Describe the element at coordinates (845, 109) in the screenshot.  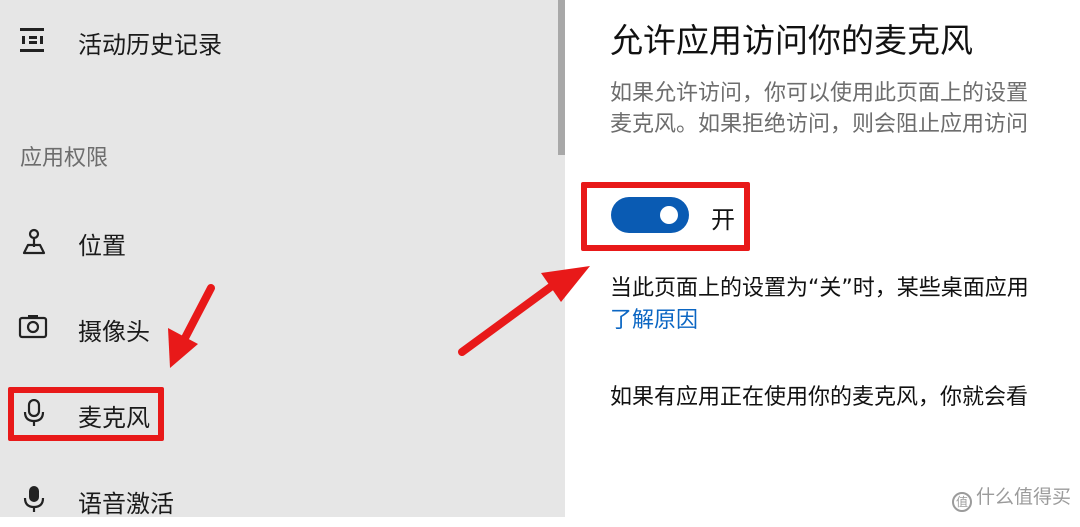
I see `page-description: 如果允许访问，你可以使用此页面上的设置 麦克风。如果拒绝访问，则会阻止应用访问` at that location.